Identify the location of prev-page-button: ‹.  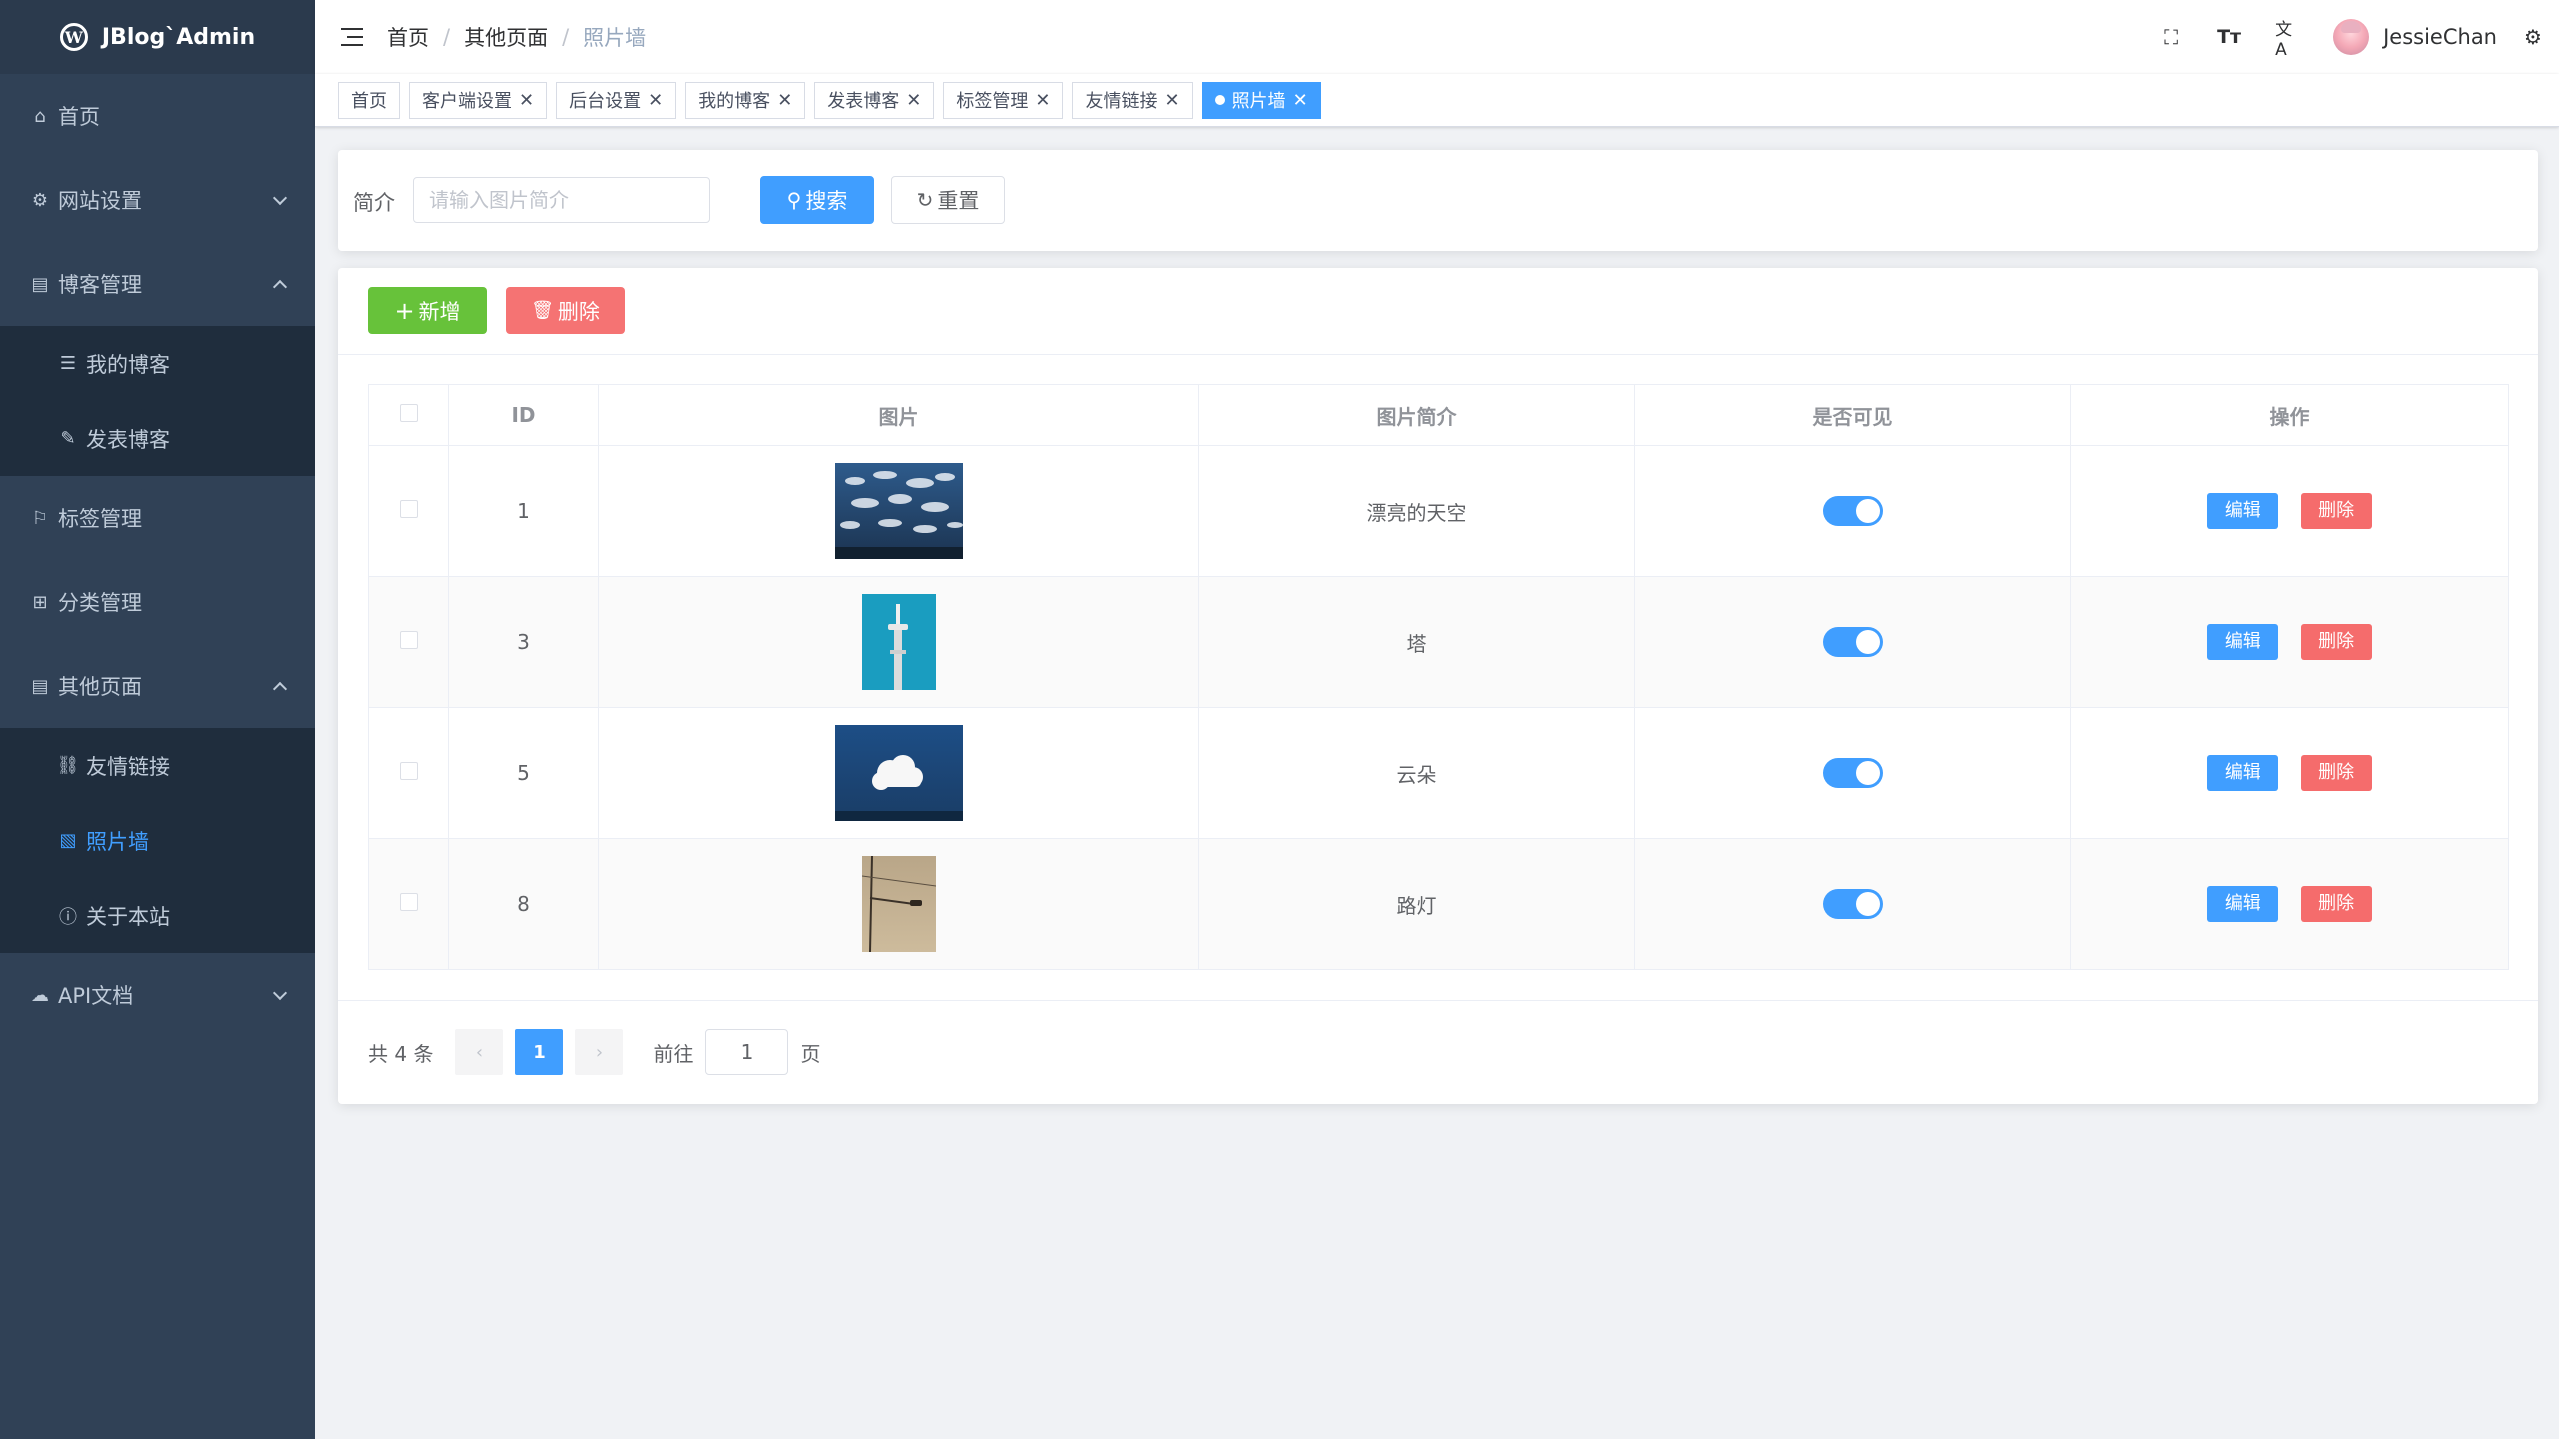
(479, 1052).